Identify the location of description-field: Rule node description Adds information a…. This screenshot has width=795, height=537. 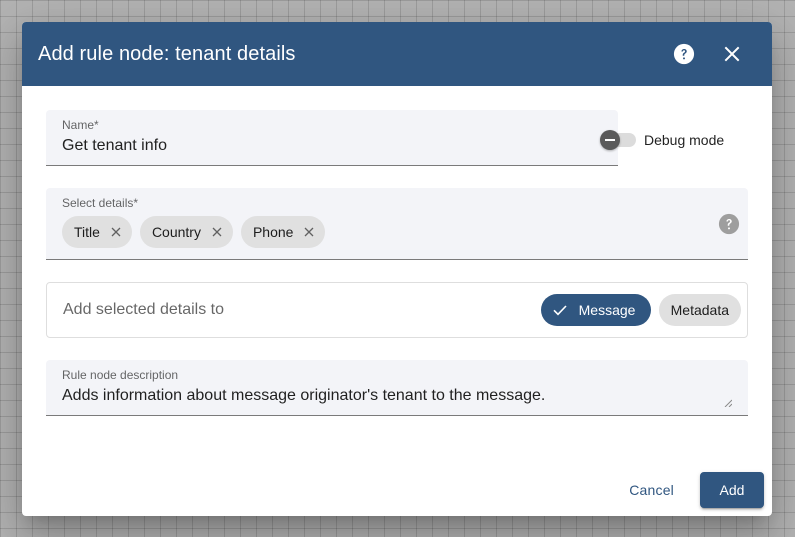
(397, 388).